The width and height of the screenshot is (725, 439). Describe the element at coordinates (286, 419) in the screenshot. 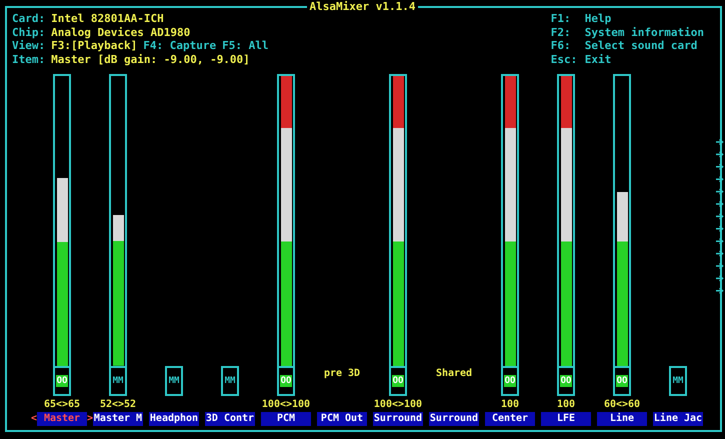

I see `channel-label: PCM` at that location.